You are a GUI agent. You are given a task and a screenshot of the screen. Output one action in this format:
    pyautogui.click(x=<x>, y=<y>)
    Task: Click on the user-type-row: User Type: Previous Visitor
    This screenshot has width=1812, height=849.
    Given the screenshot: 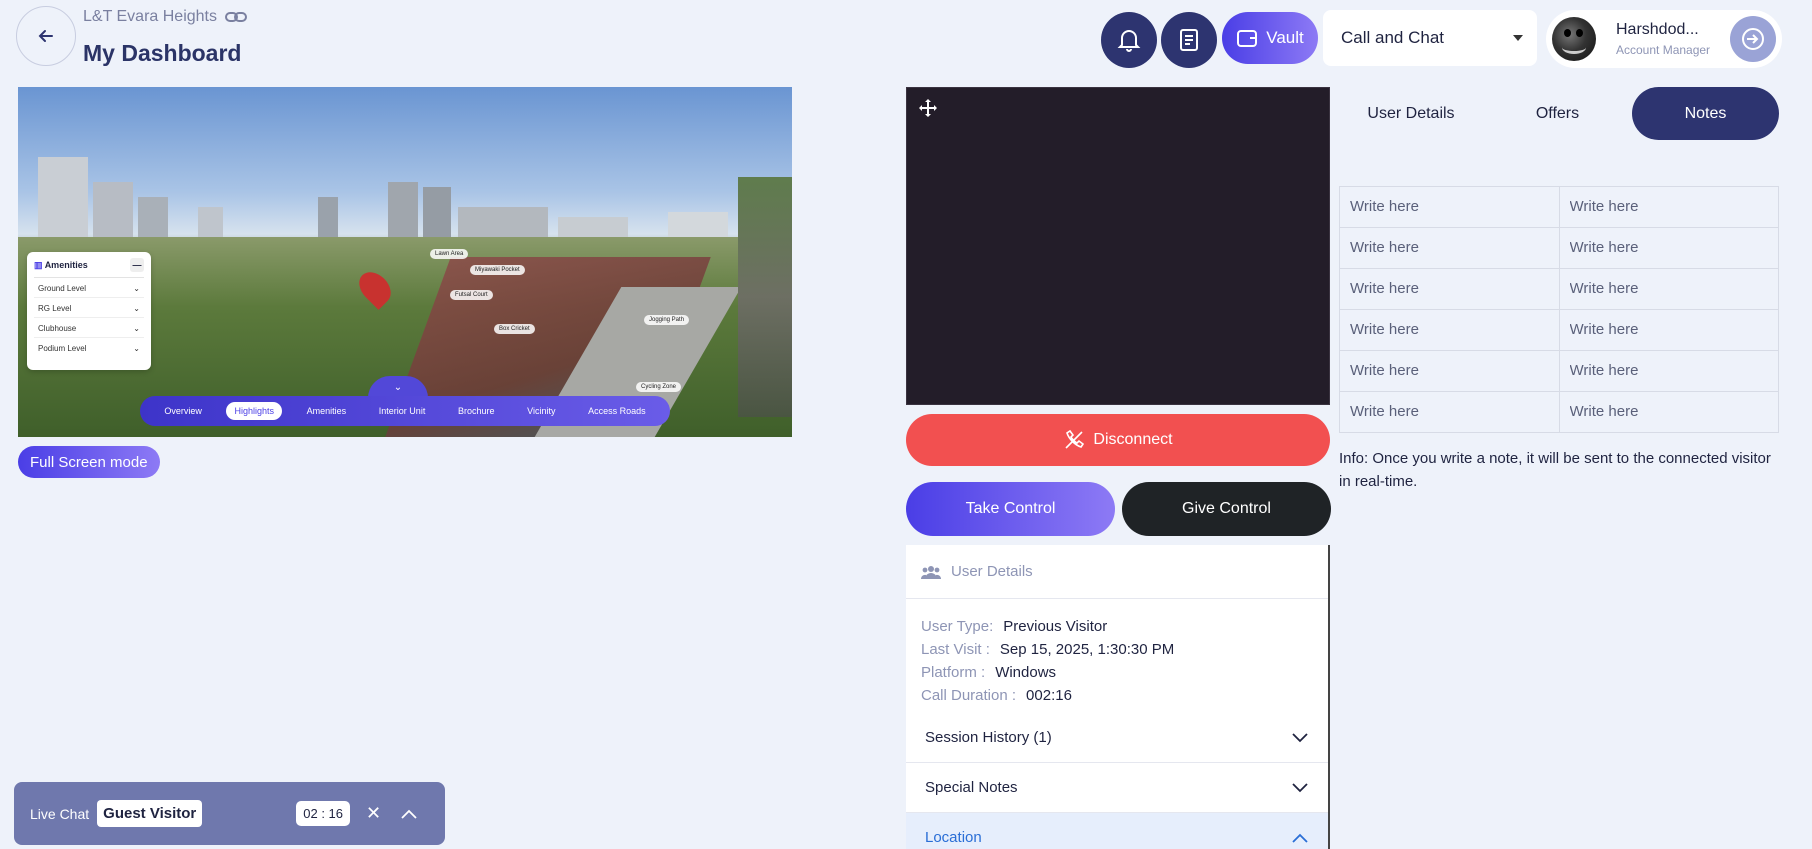 What is the action you would take?
    pyautogui.click(x=1117, y=626)
    